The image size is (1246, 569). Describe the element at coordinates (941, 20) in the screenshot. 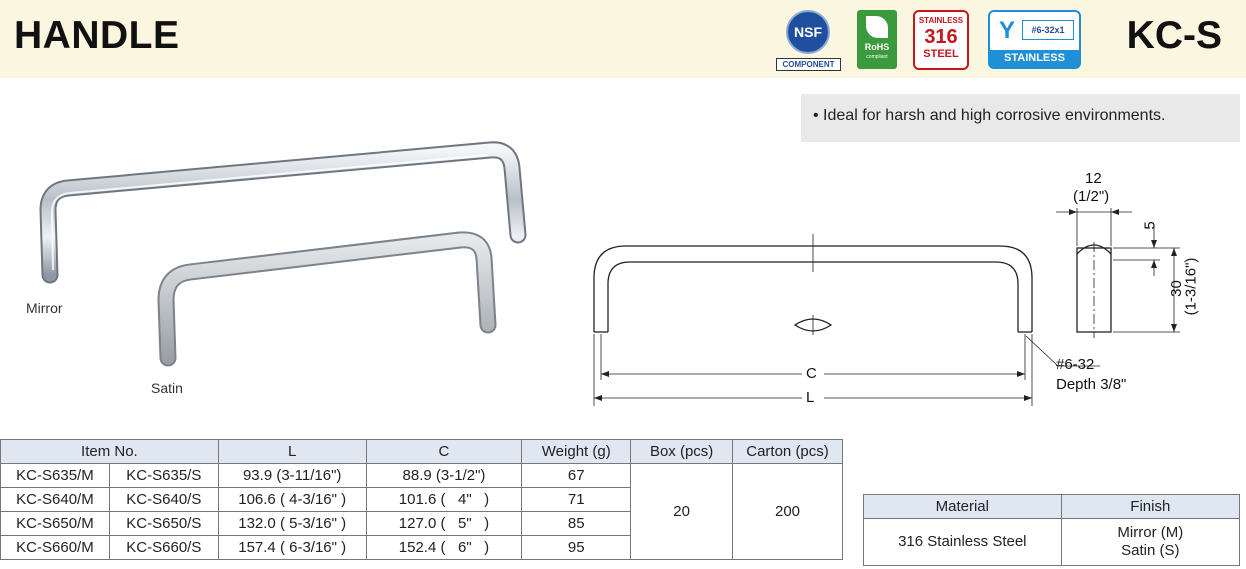

I see `stainless-top-text: STAINLESS` at that location.